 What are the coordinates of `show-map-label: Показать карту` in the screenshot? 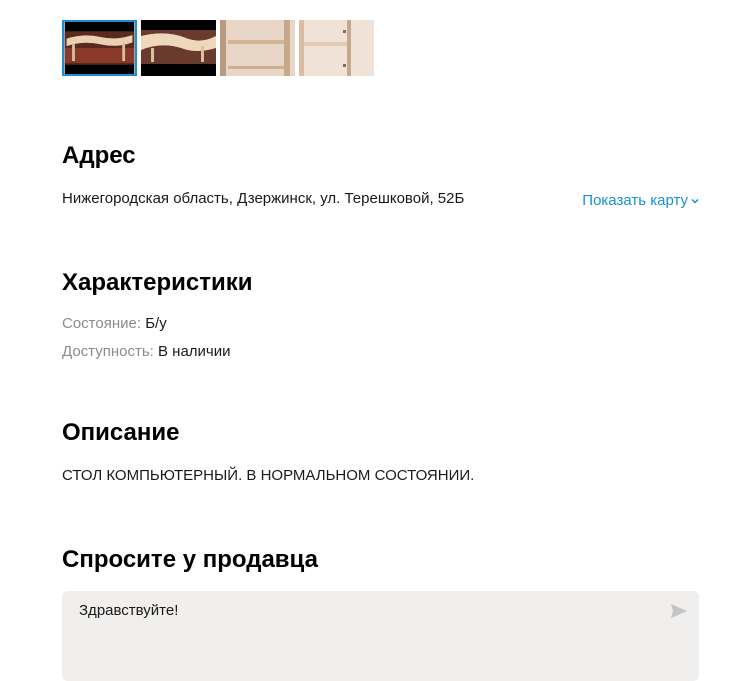 It's located at (635, 200).